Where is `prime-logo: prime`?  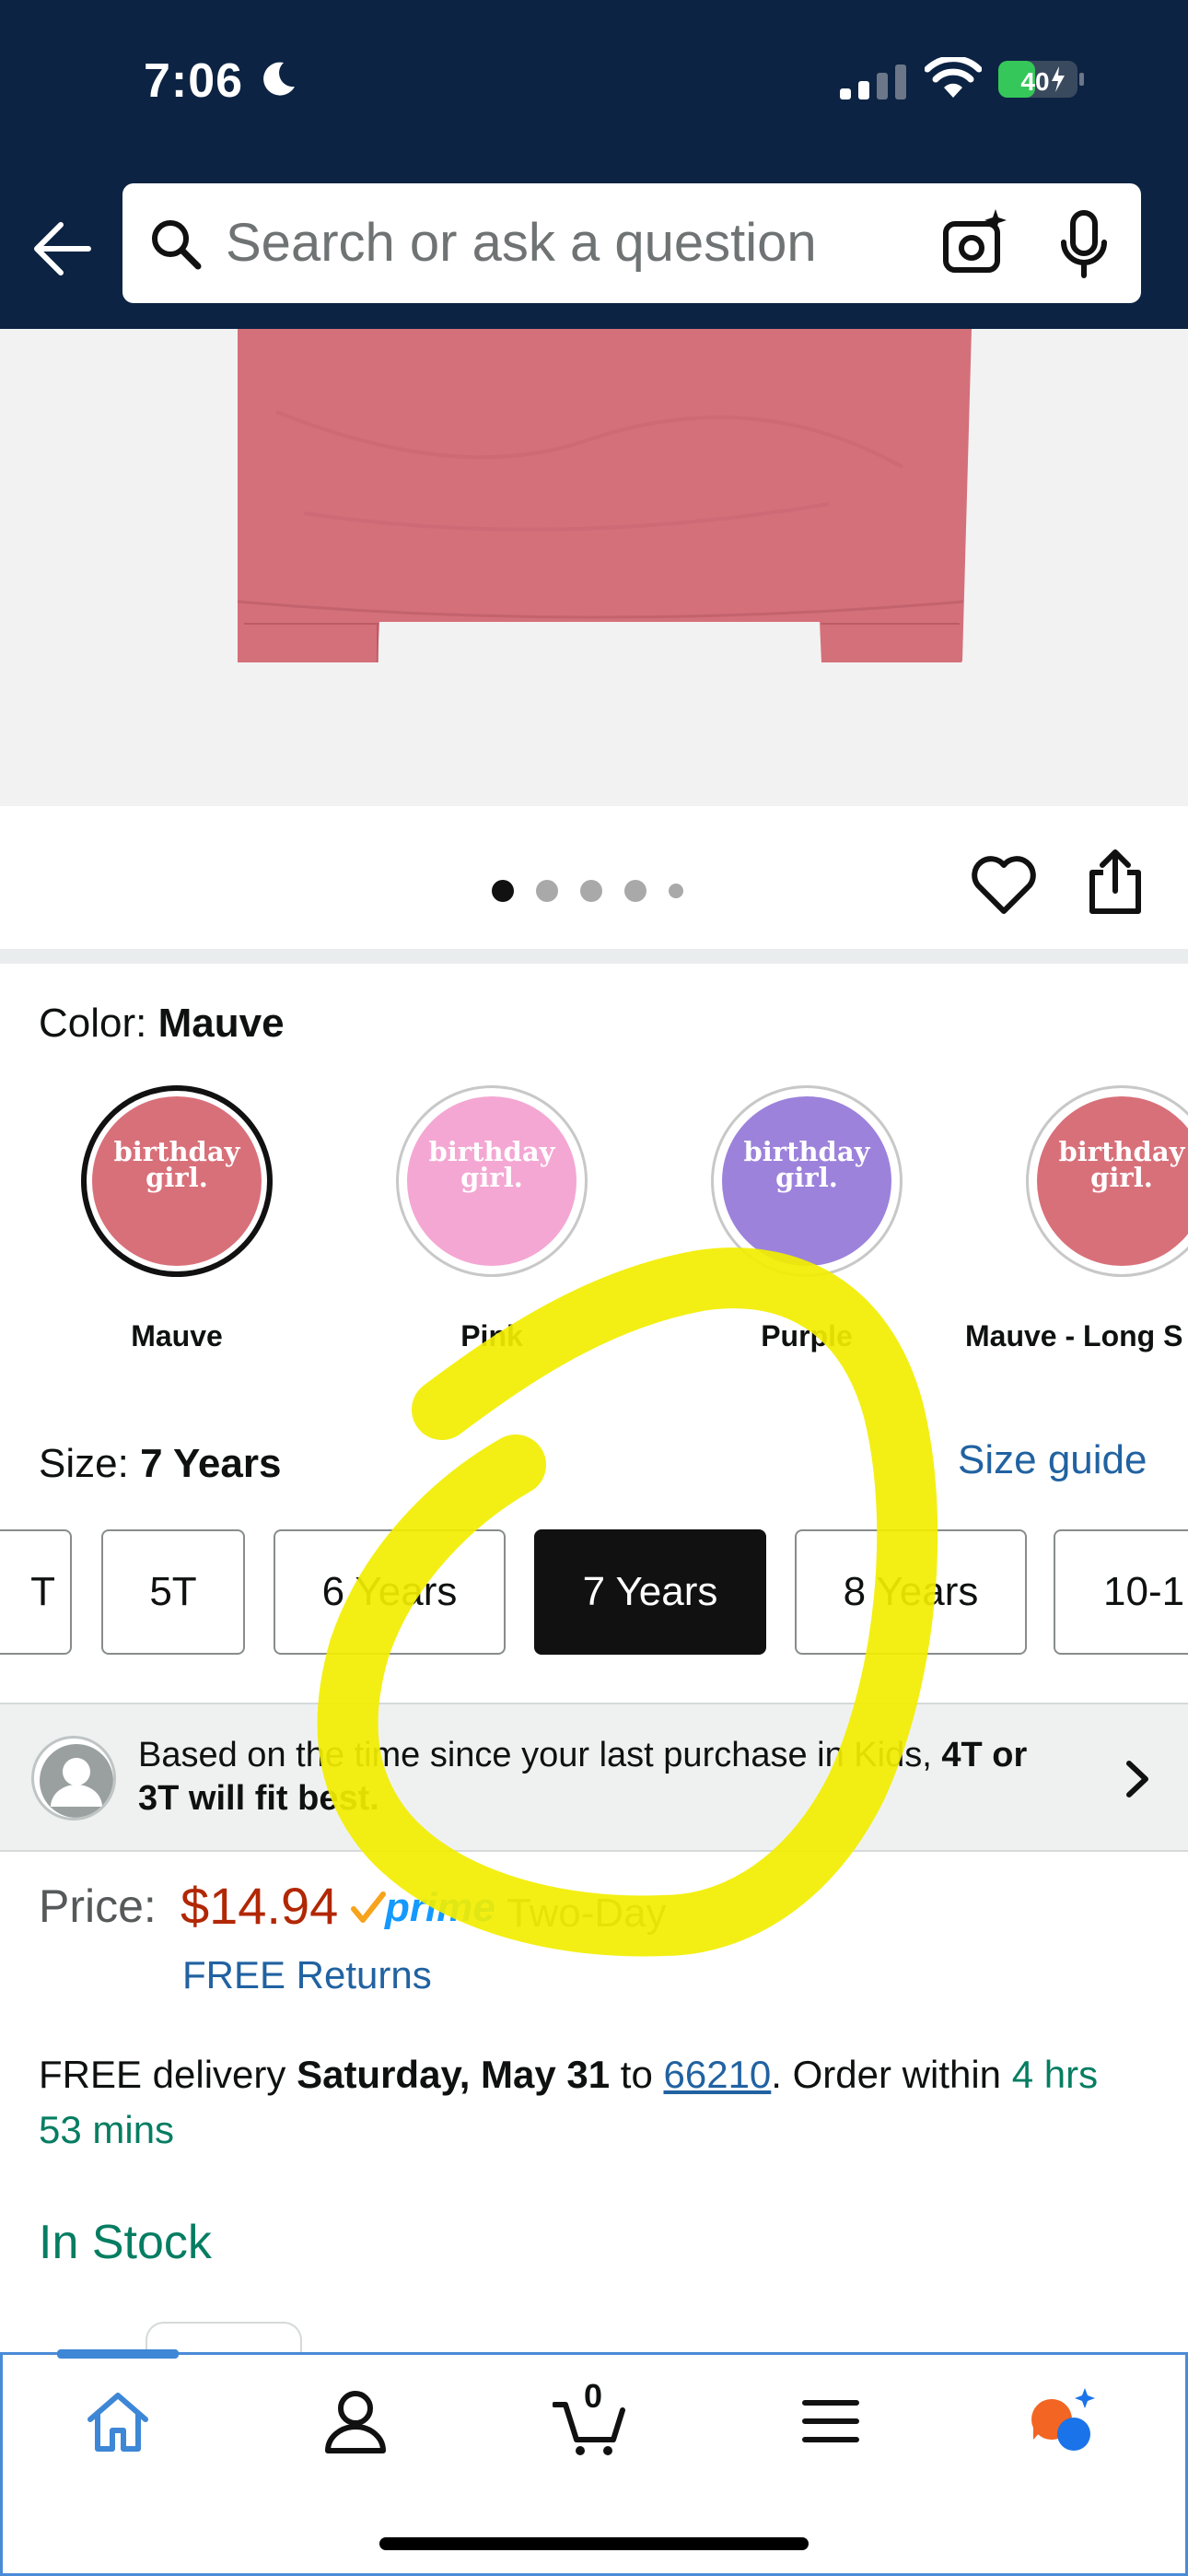 prime-logo: prime is located at coordinates (440, 1907).